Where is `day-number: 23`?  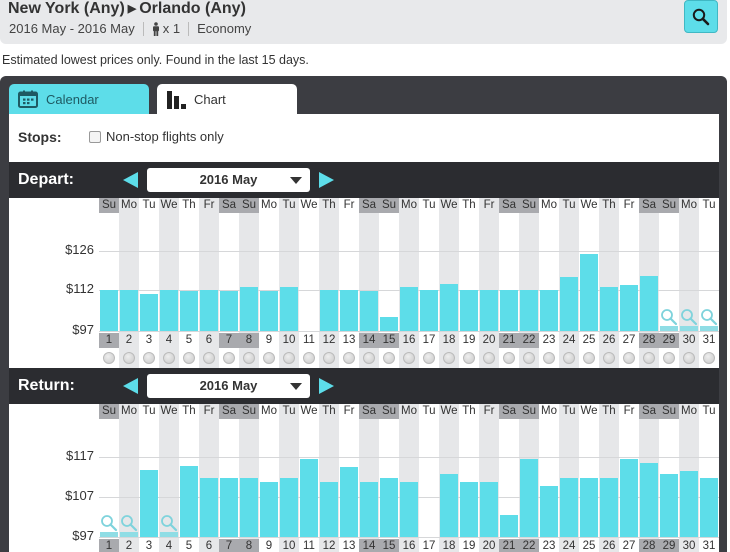 day-number: 23 is located at coordinates (549, 340).